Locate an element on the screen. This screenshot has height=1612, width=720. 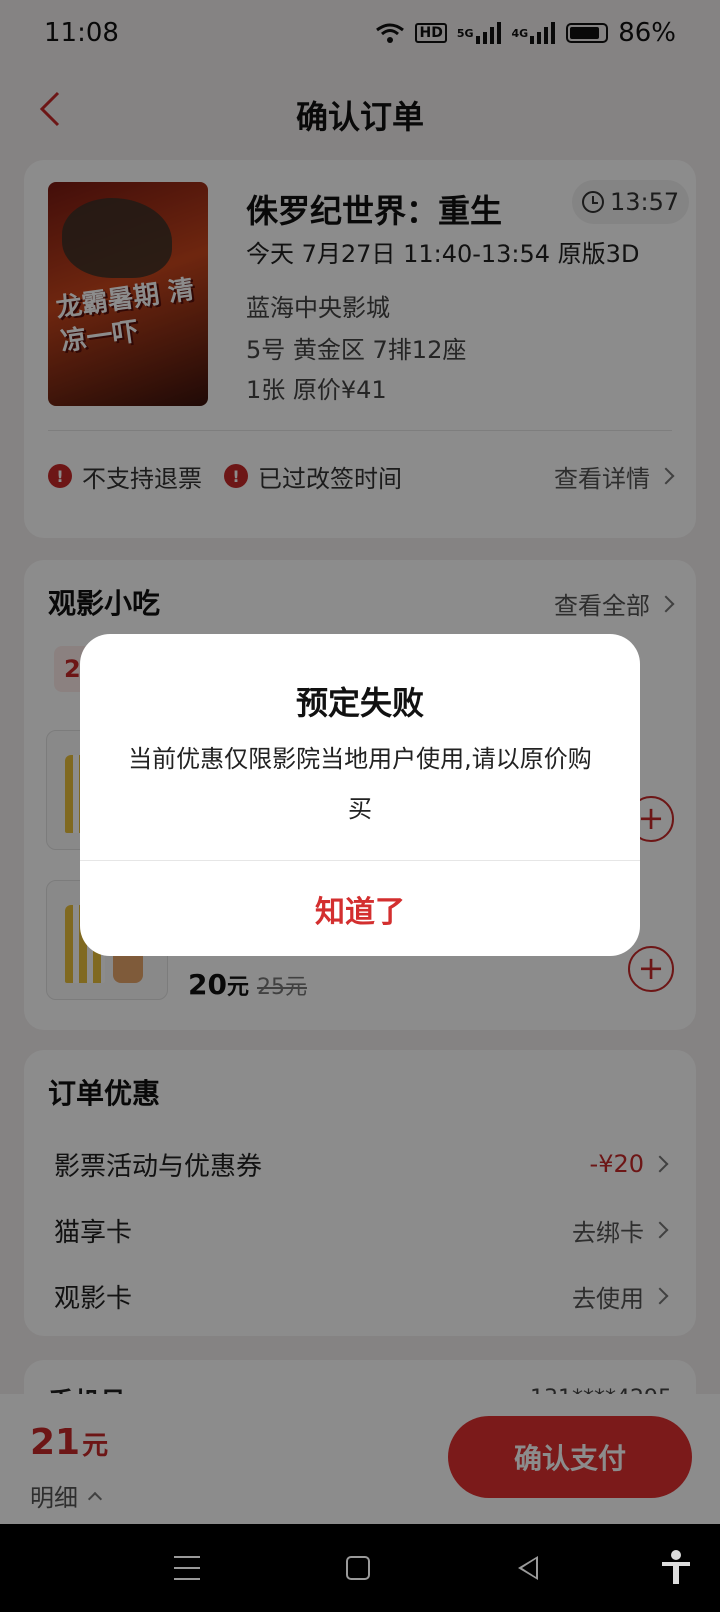
back-icon is located at coordinates (528, 1568).